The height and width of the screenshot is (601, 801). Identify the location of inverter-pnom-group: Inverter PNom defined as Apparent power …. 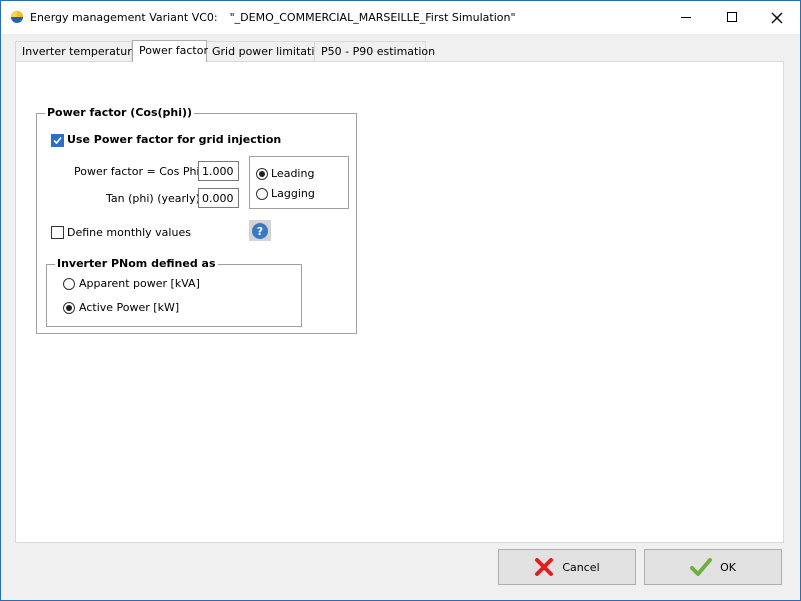
(174, 292).